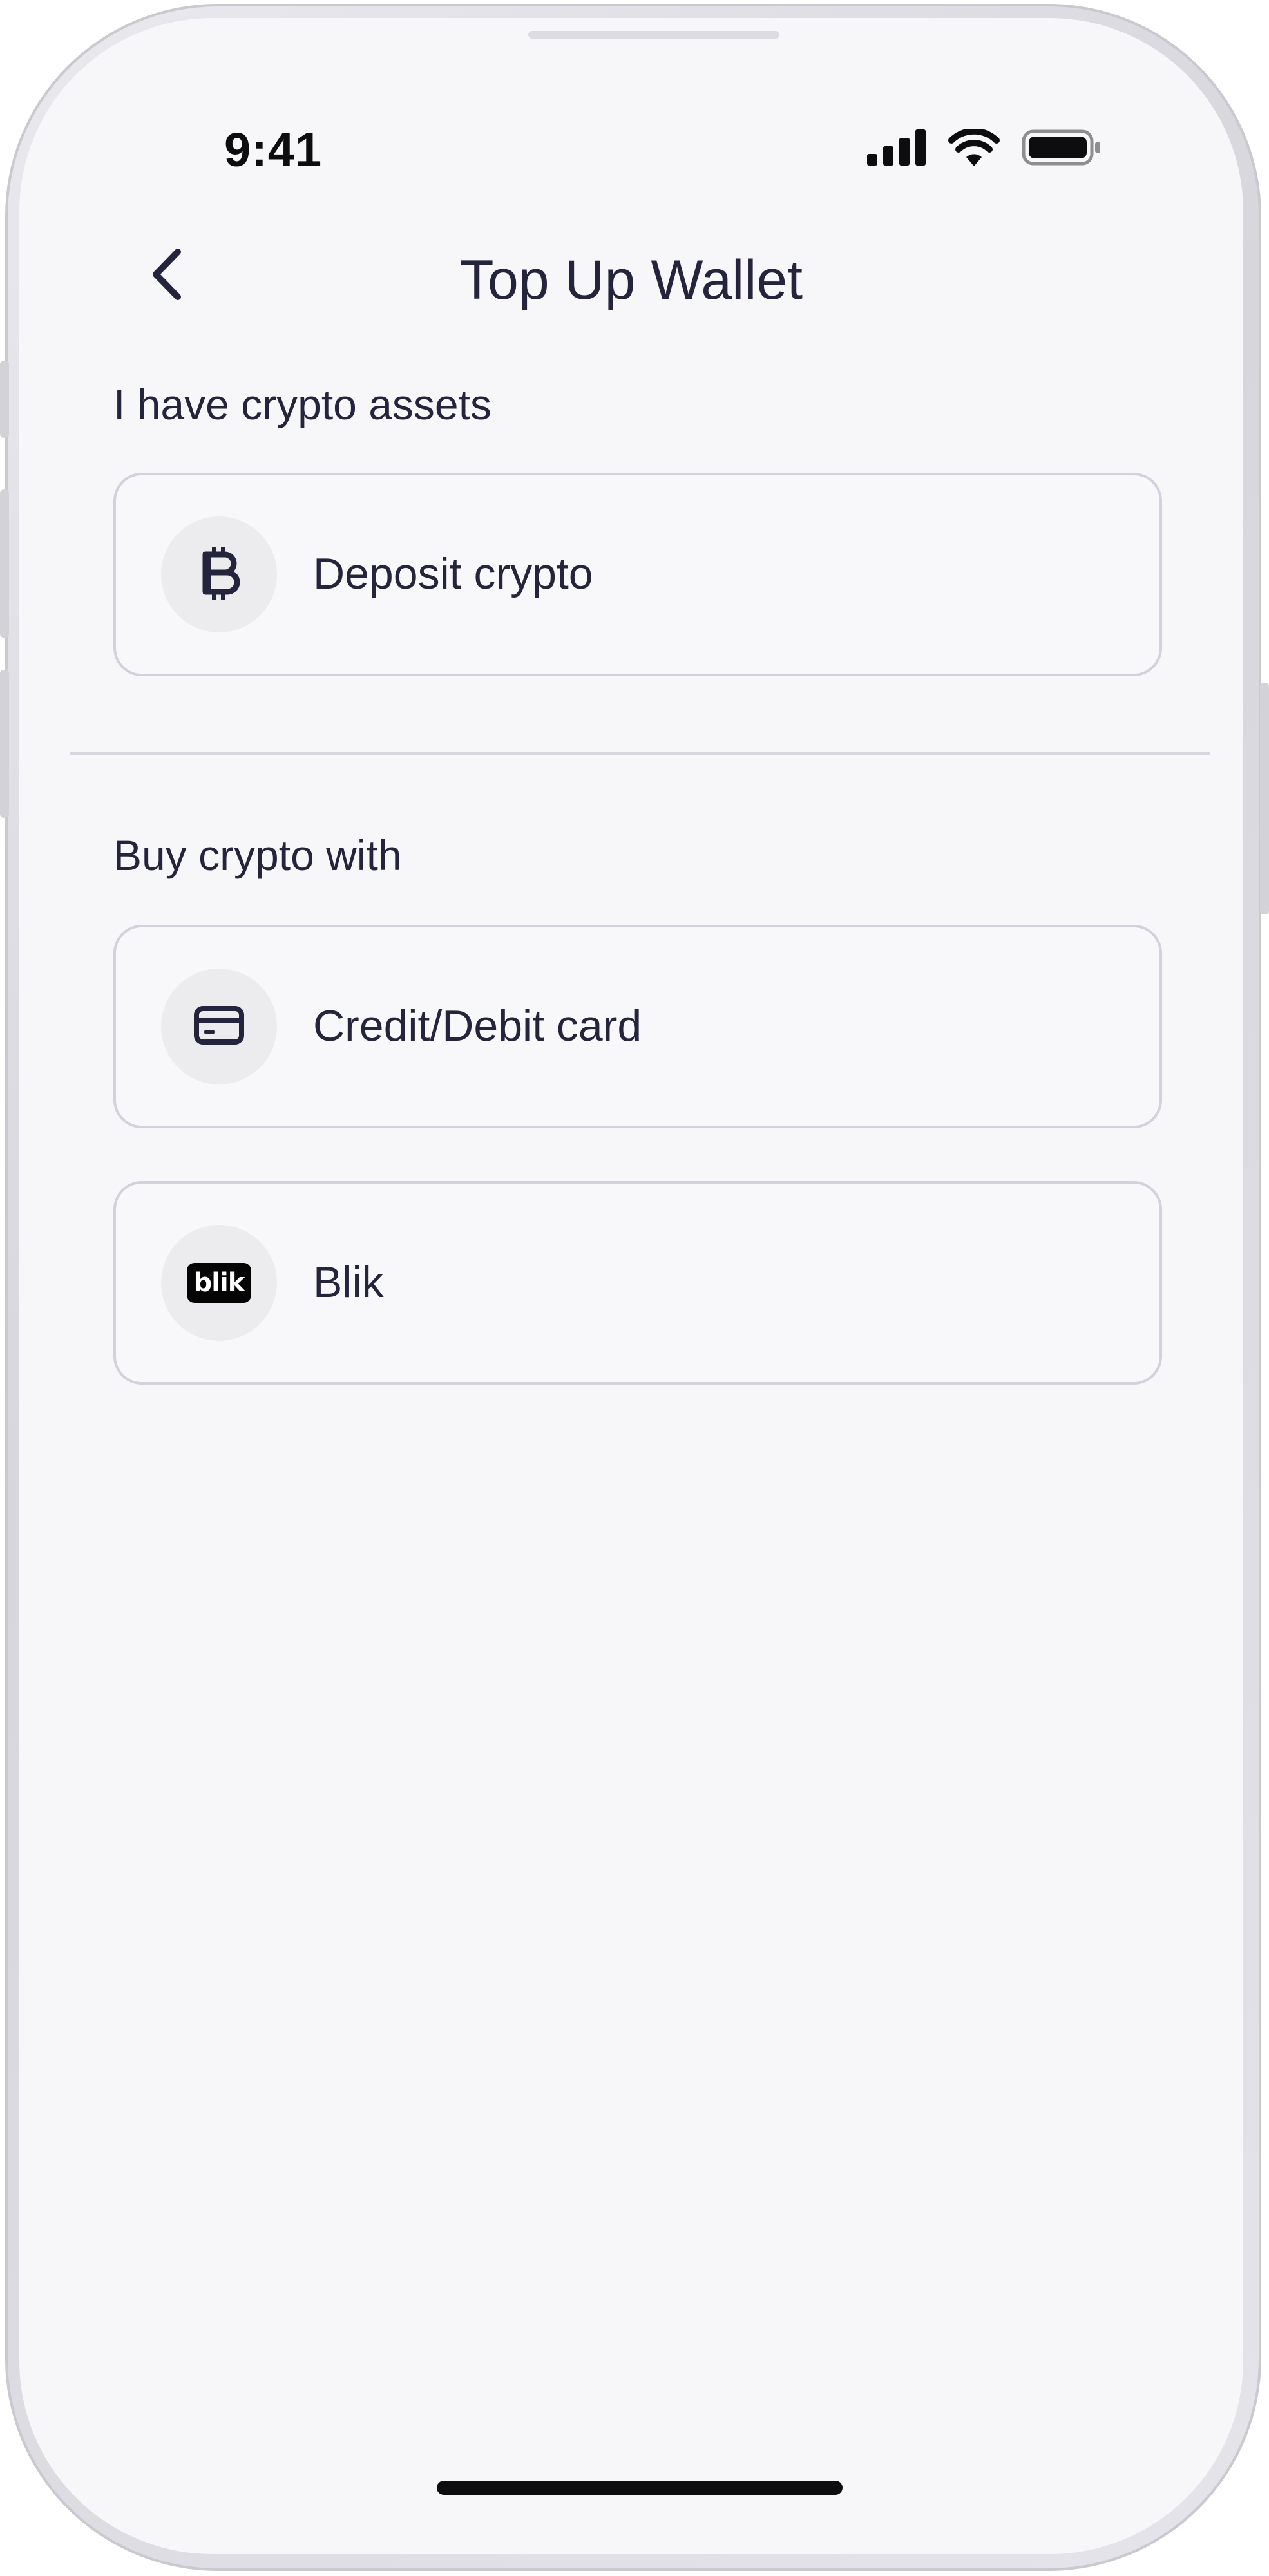  I want to click on credit-card-icon, so click(219, 1027).